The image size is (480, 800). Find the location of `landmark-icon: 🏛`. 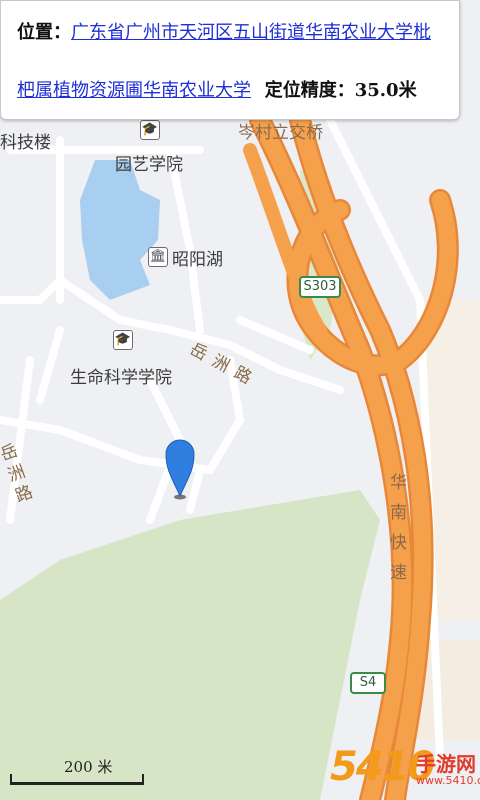

landmark-icon: 🏛 is located at coordinates (158, 257).